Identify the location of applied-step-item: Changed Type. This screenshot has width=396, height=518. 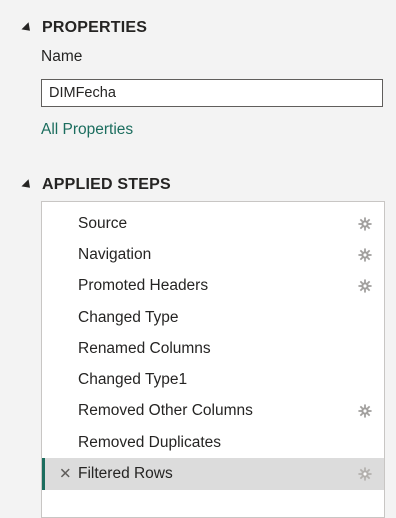
(213, 317).